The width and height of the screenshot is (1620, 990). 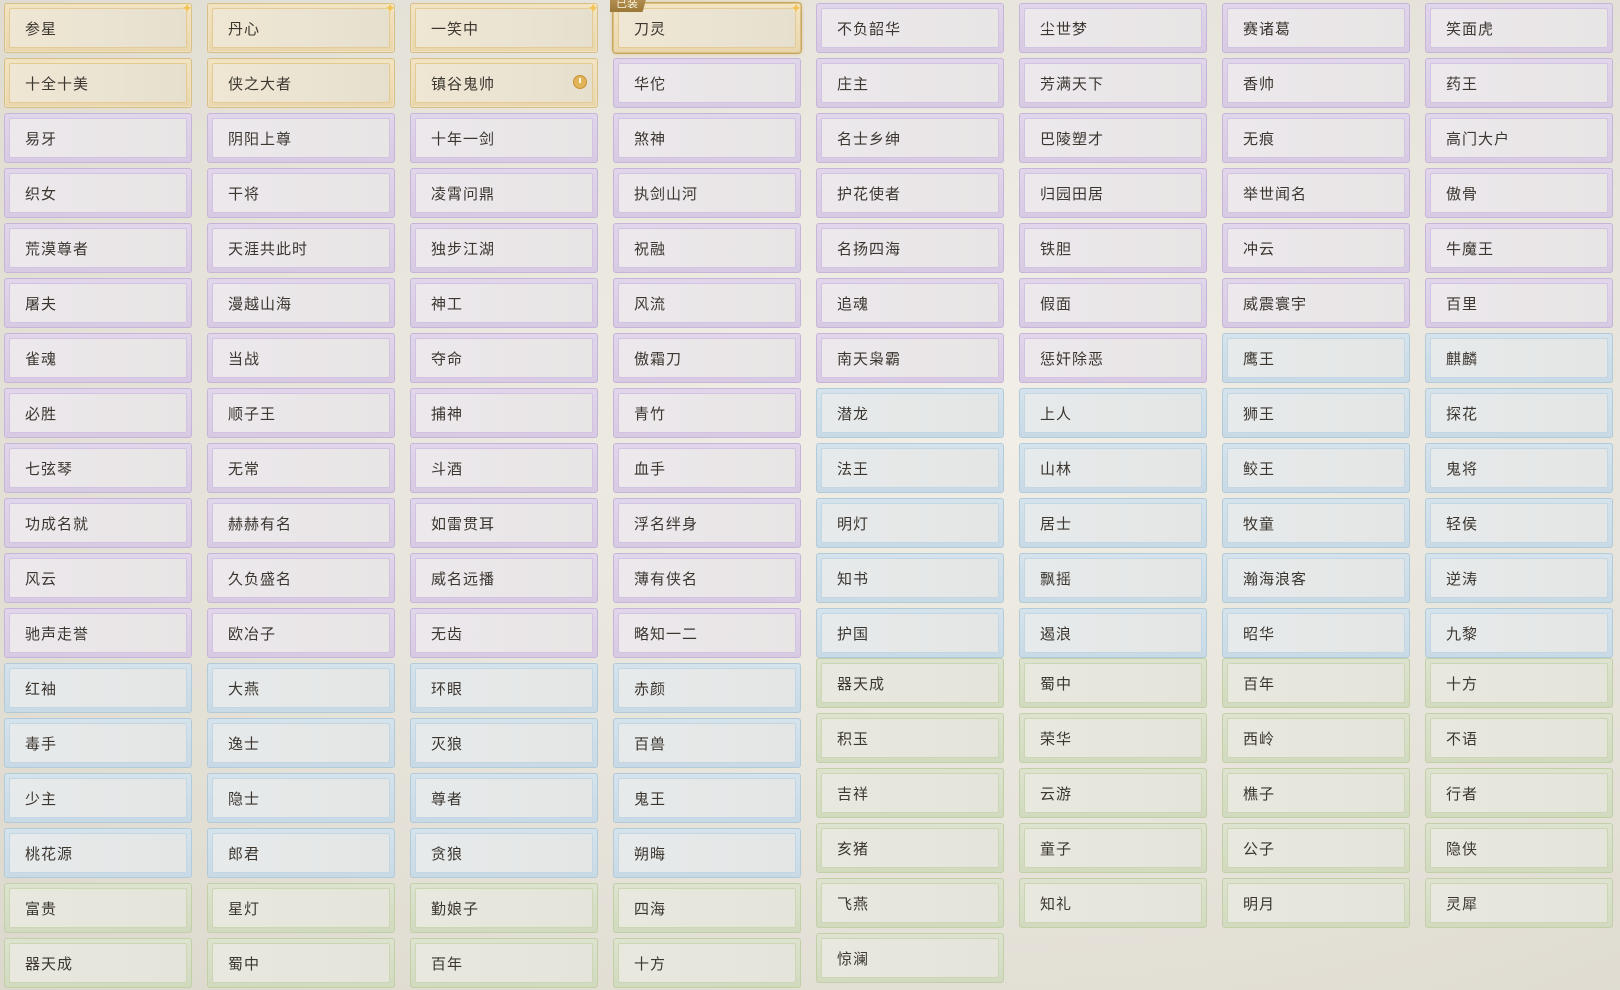 I want to click on title-tile: 毒手, so click(x=98, y=743).